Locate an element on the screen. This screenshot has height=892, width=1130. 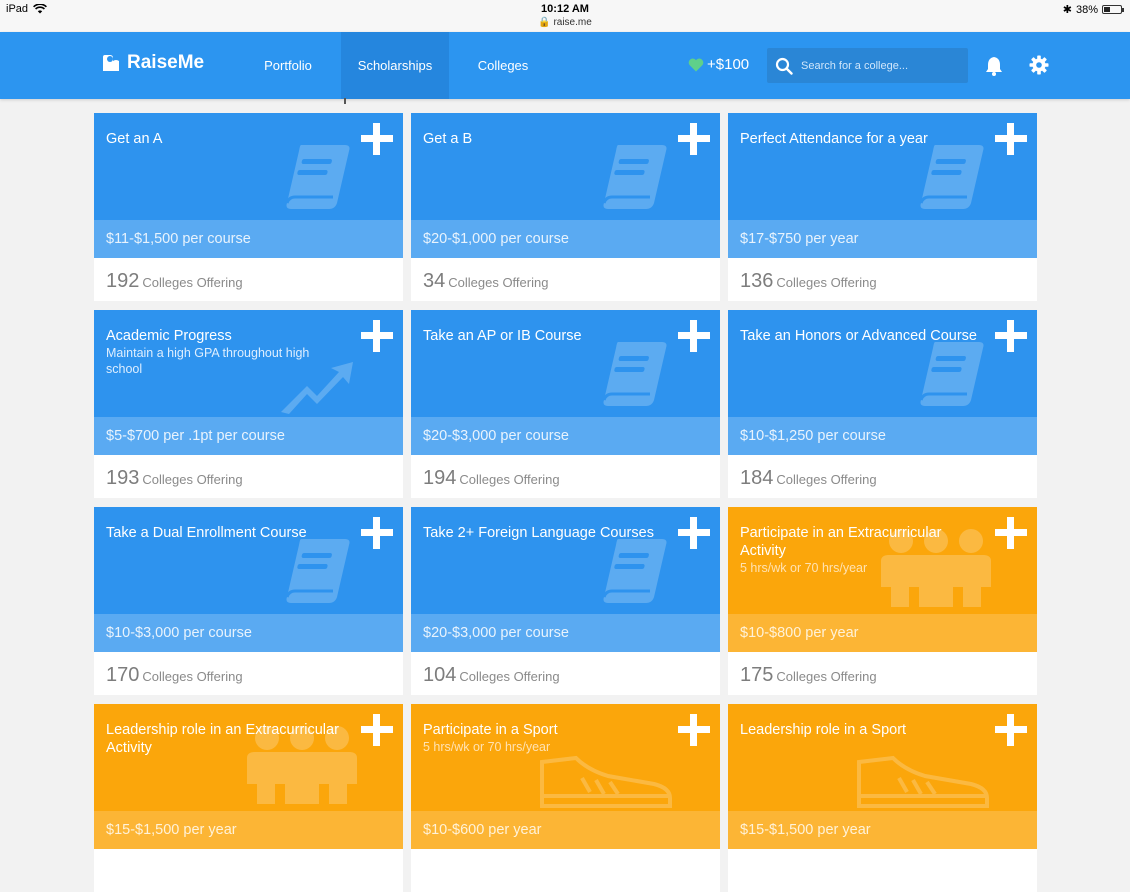
colleges-offering-count: 175 is located at coordinates (757, 675).